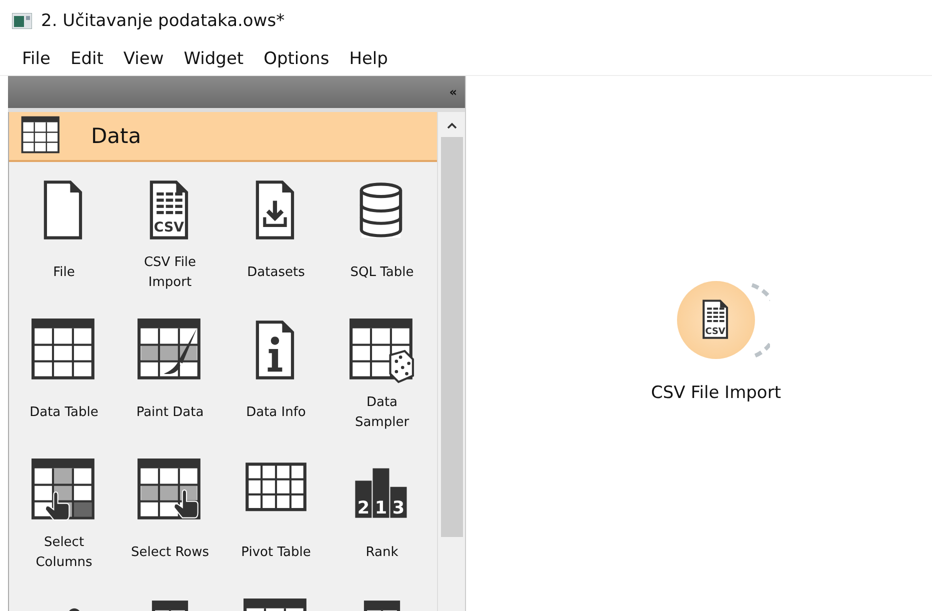 This screenshot has width=932, height=611. Describe the element at coordinates (36, 58) in the screenshot. I see `menu-item: File` at that location.